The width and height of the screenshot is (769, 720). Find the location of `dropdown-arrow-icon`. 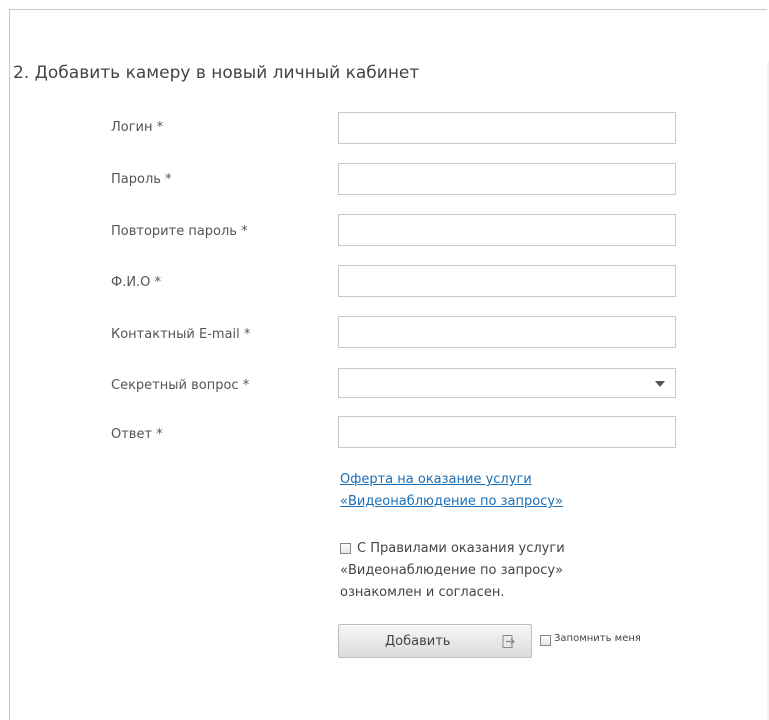

dropdown-arrow-icon is located at coordinates (660, 384).